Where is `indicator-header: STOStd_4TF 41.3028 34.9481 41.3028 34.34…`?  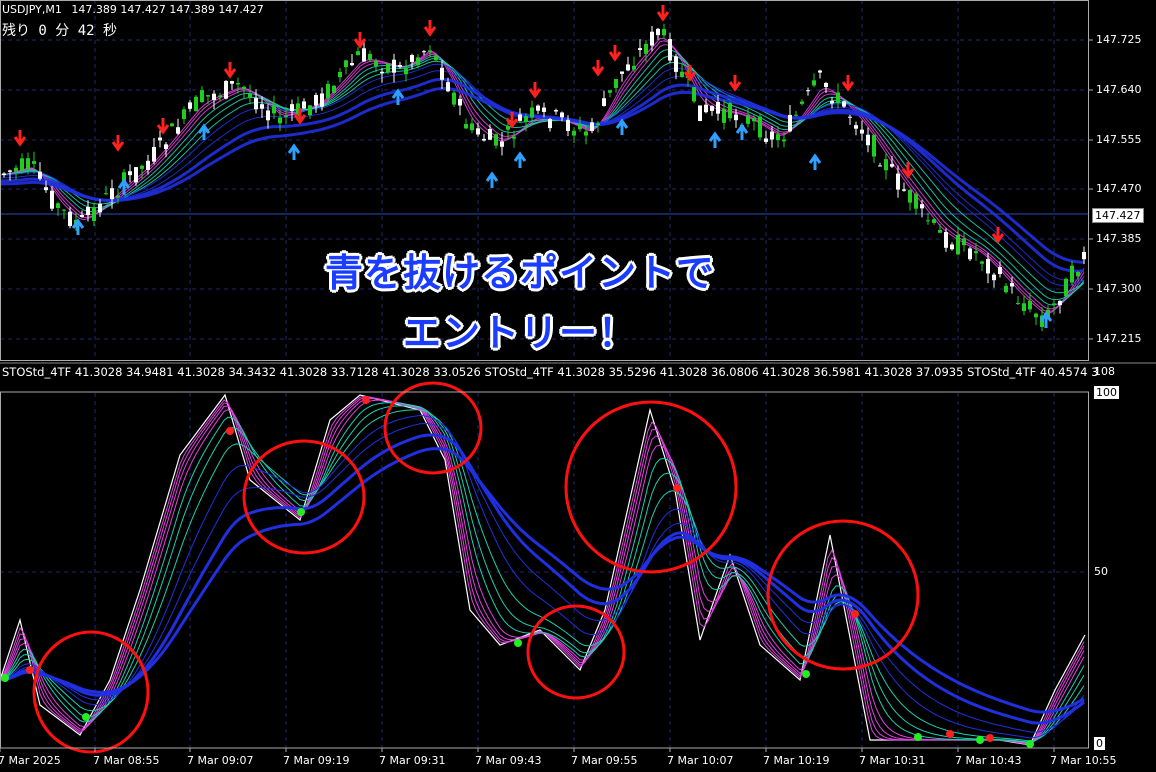
indicator-header: STOStd_4TF 41.3028 34.9481 41.3028 34.34… is located at coordinates (550, 372).